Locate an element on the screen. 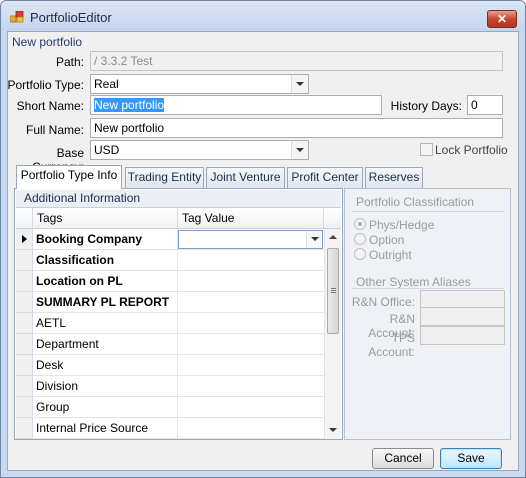 The image size is (526, 478). table-row: Group is located at coordinates (170, 407).